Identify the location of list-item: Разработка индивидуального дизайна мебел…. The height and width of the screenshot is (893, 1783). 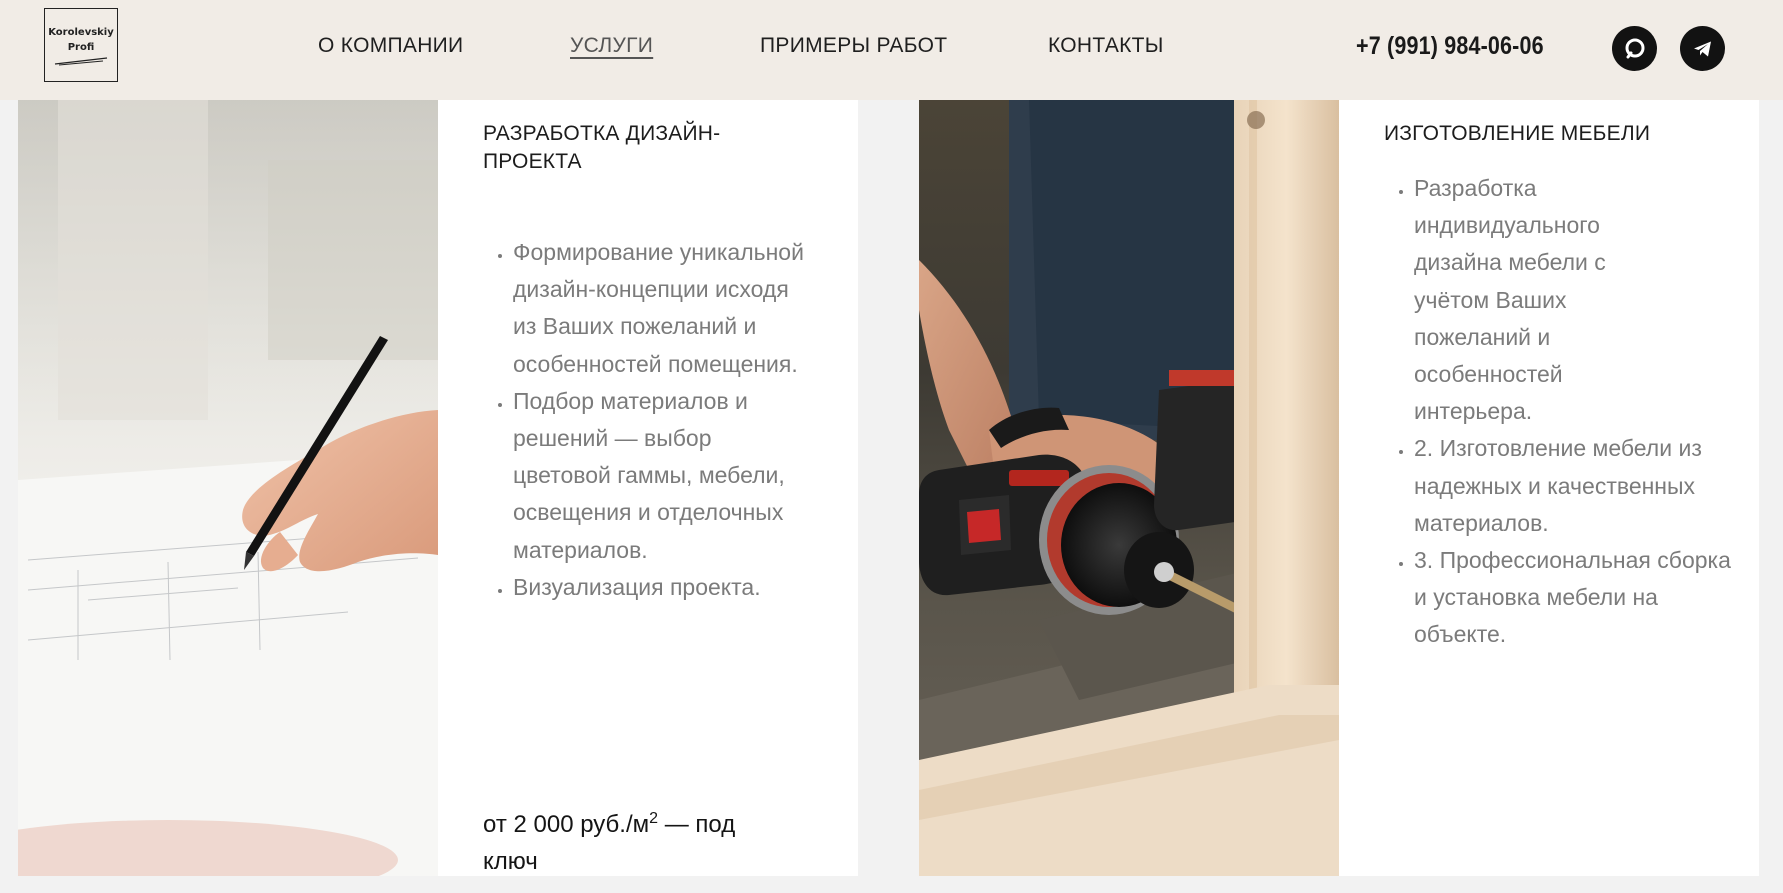
(1514, 300).